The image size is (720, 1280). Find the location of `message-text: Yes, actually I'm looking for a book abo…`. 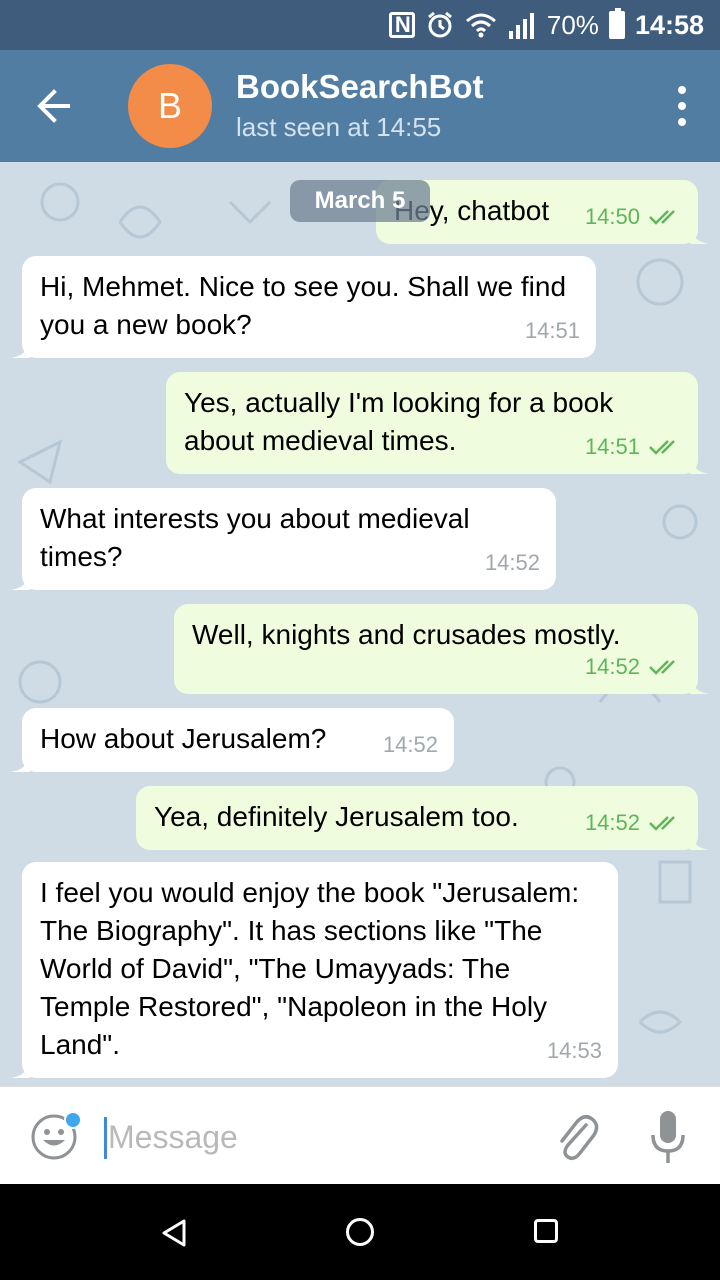

message-text: Yes, actually I'm looking for a book abo… is located at coordinates (402, 421).